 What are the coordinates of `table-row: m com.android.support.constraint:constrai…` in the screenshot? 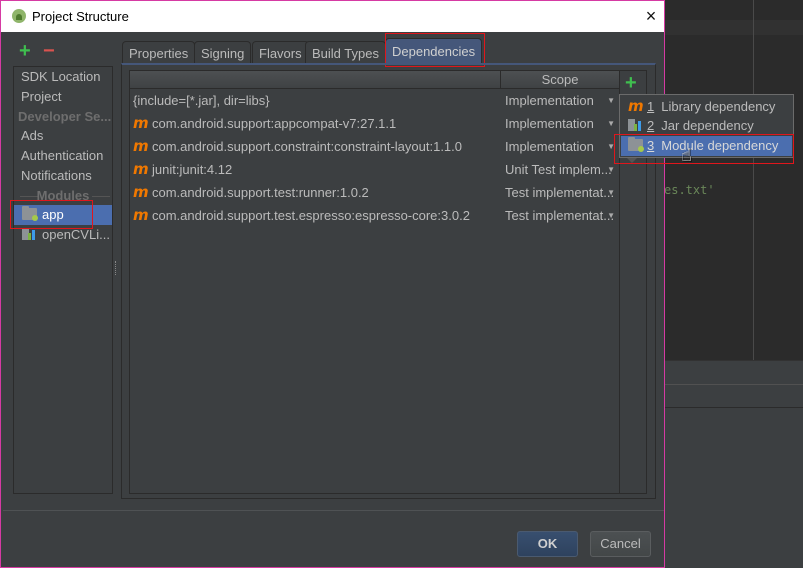 It's located at (374, 146).